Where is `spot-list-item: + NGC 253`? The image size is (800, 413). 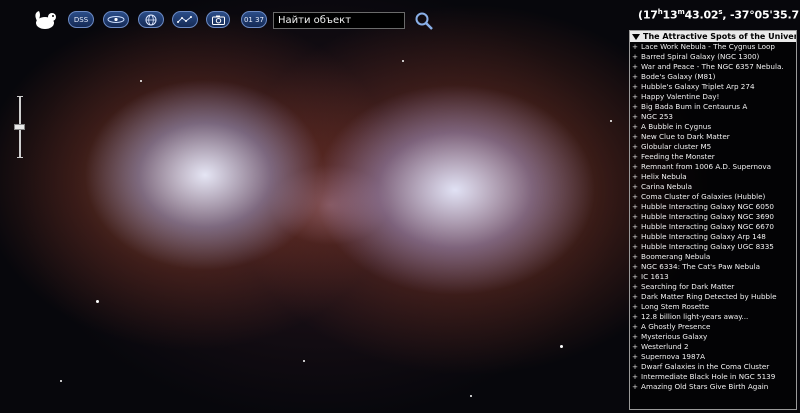
spot-list-item: + NGC 253 is located at coordinates (713, 117).